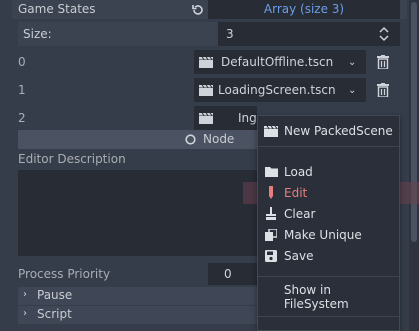 The width and height of the screenshot is (419, 331). What do you see at coordinates (198, 10) in the screenshot?
I see `revert-icon` at bounding box center [198, 10].